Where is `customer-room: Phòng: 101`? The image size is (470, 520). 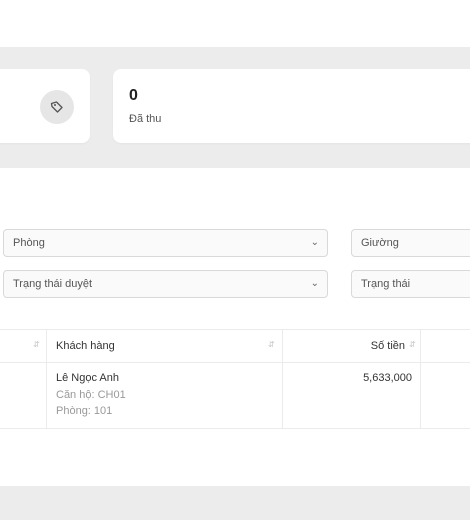 customer-room: Phòng: 101 is located at coordinates (84, 411).